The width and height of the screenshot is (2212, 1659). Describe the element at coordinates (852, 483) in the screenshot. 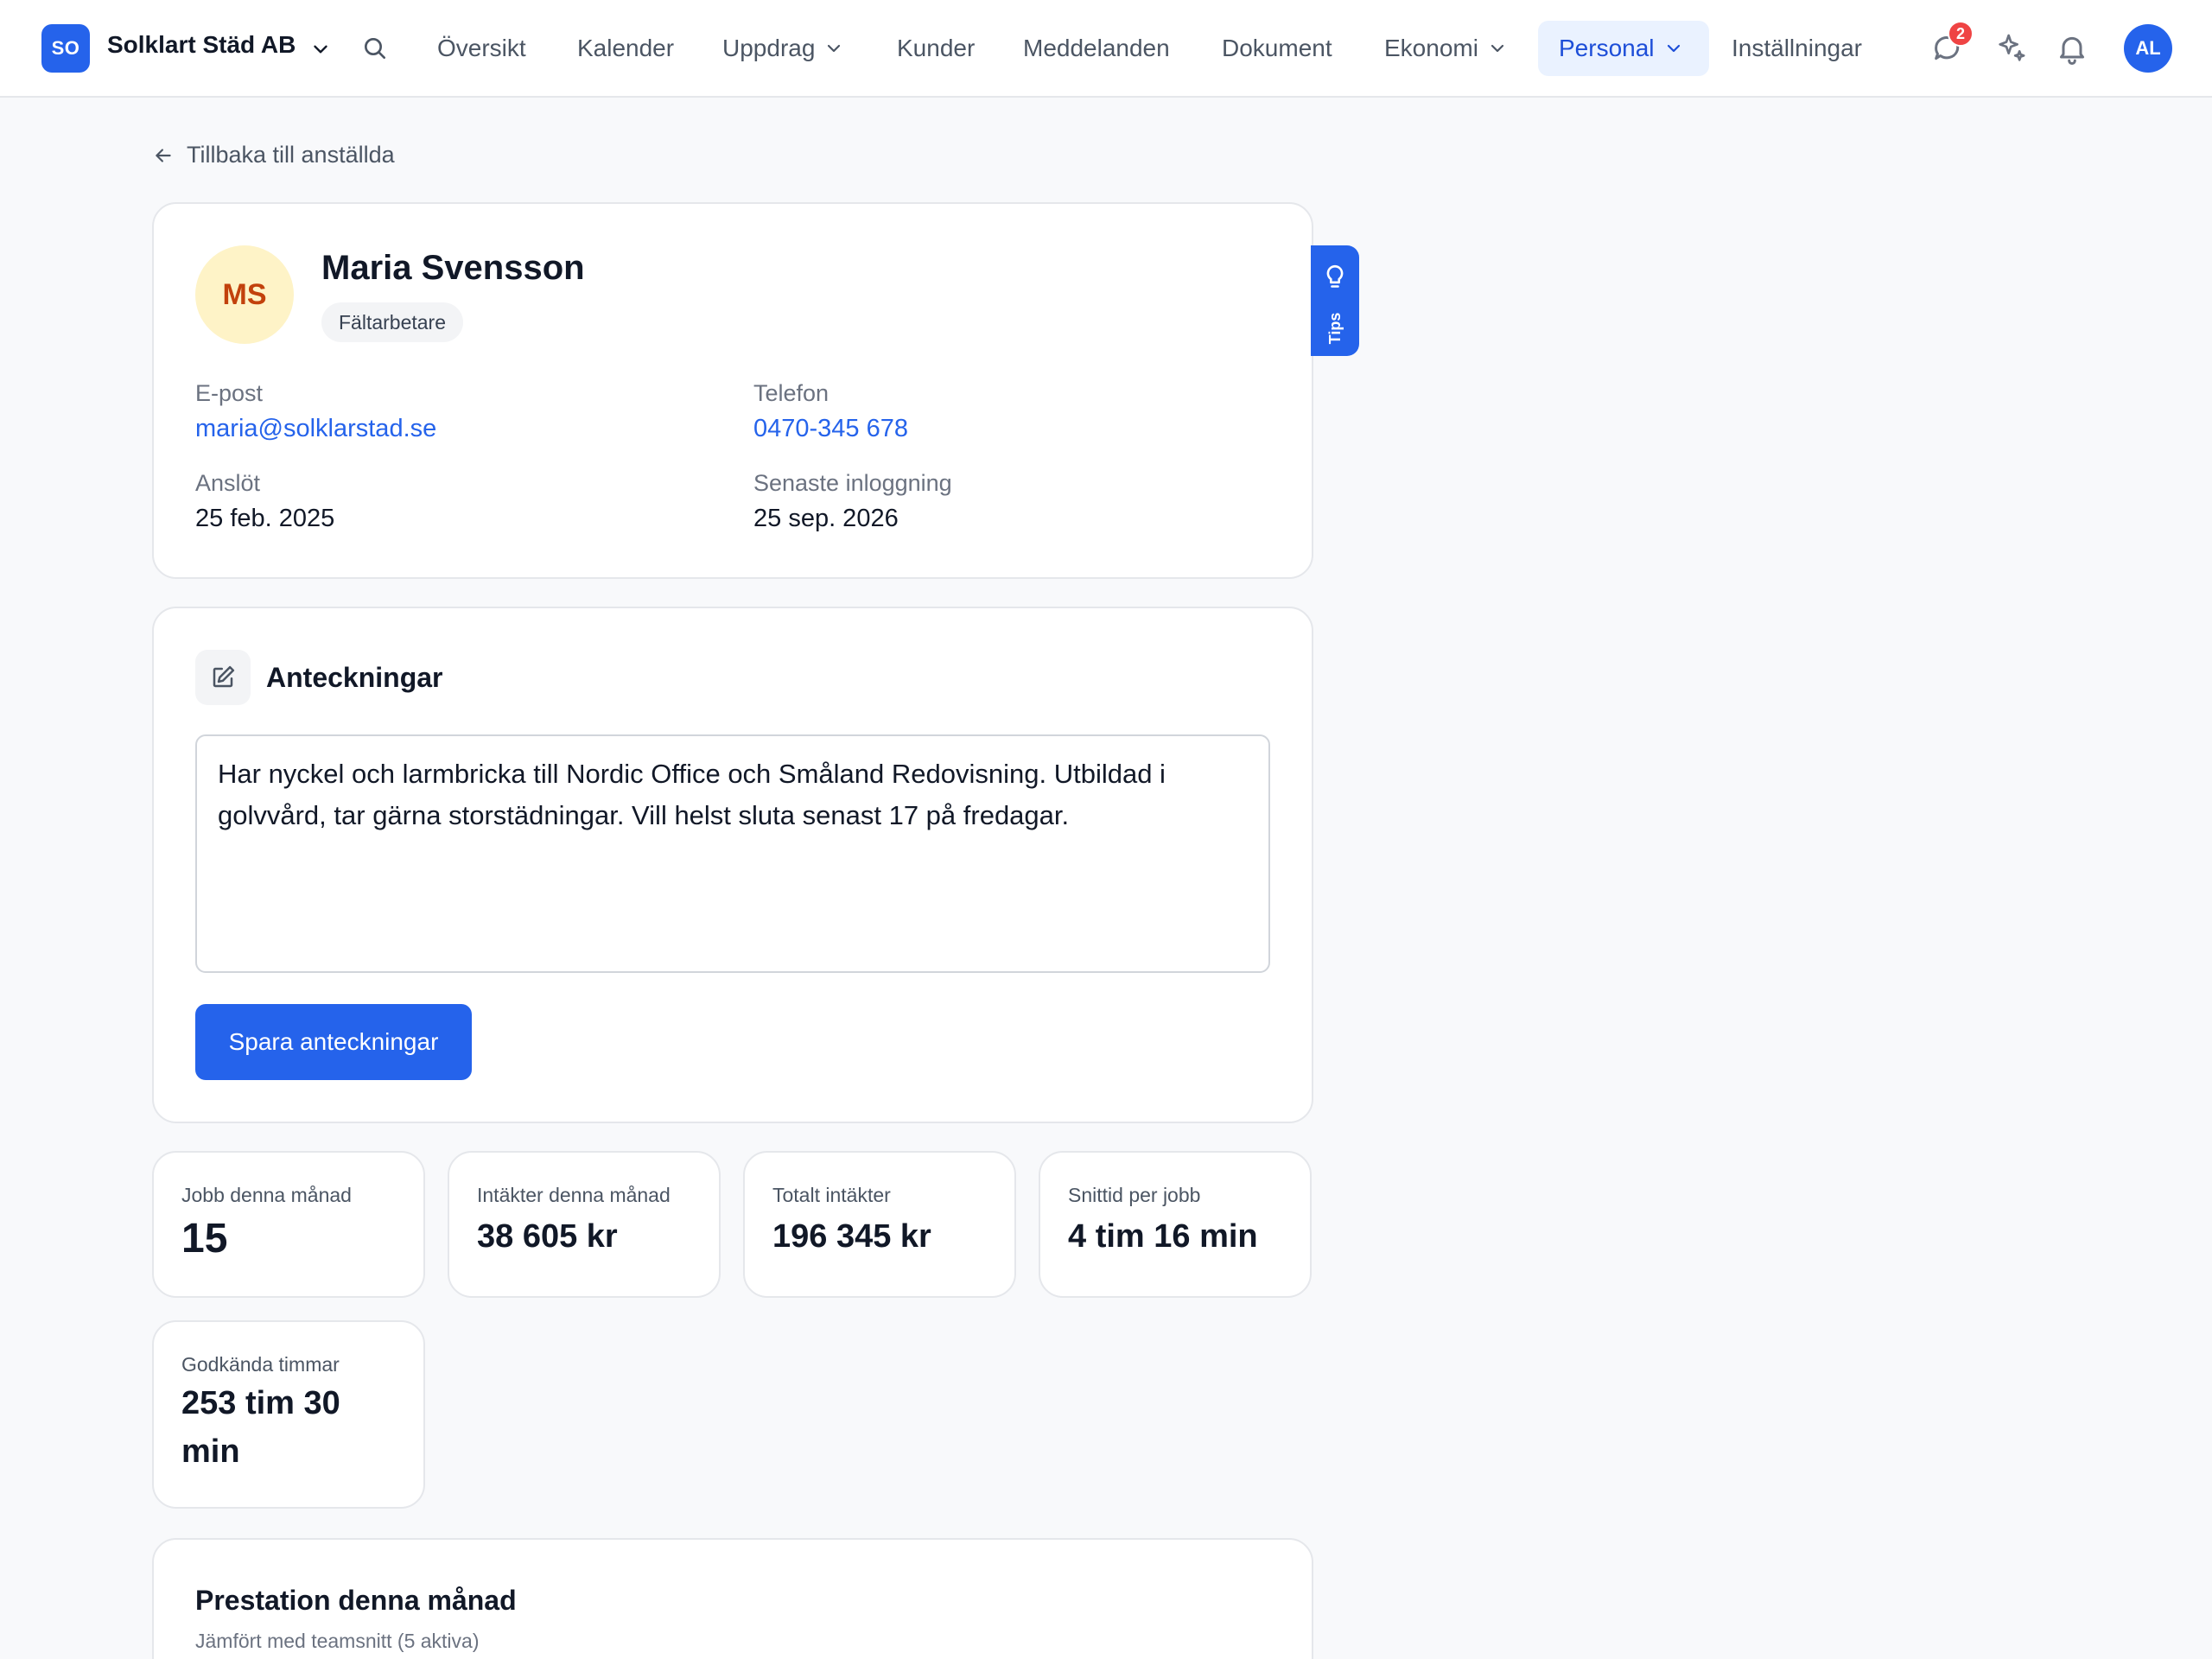

I see `last-login-label: Senaste inloggning` at that location.